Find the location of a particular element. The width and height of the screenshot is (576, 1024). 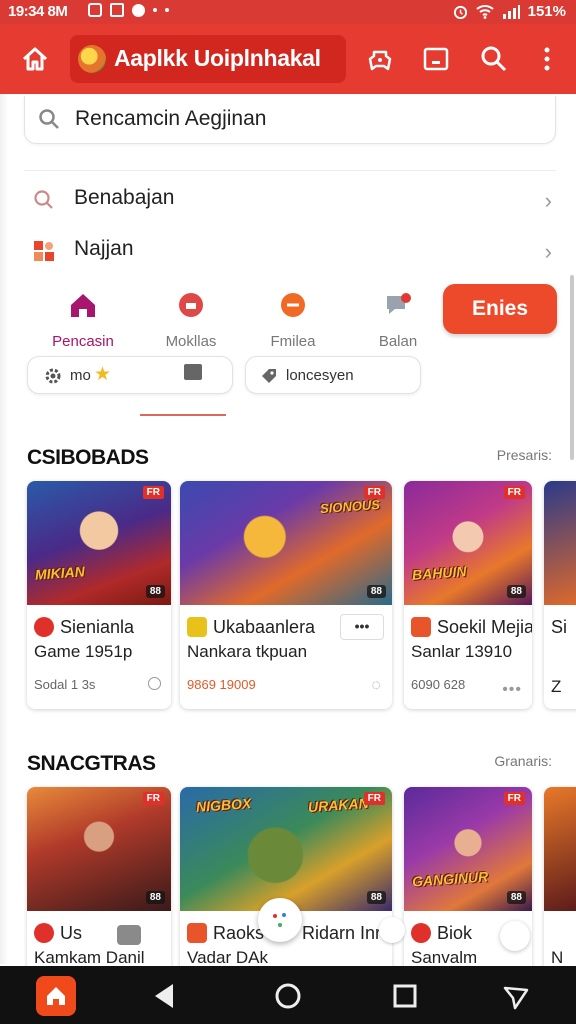

notification-icon is located at coordinates (95, 10).